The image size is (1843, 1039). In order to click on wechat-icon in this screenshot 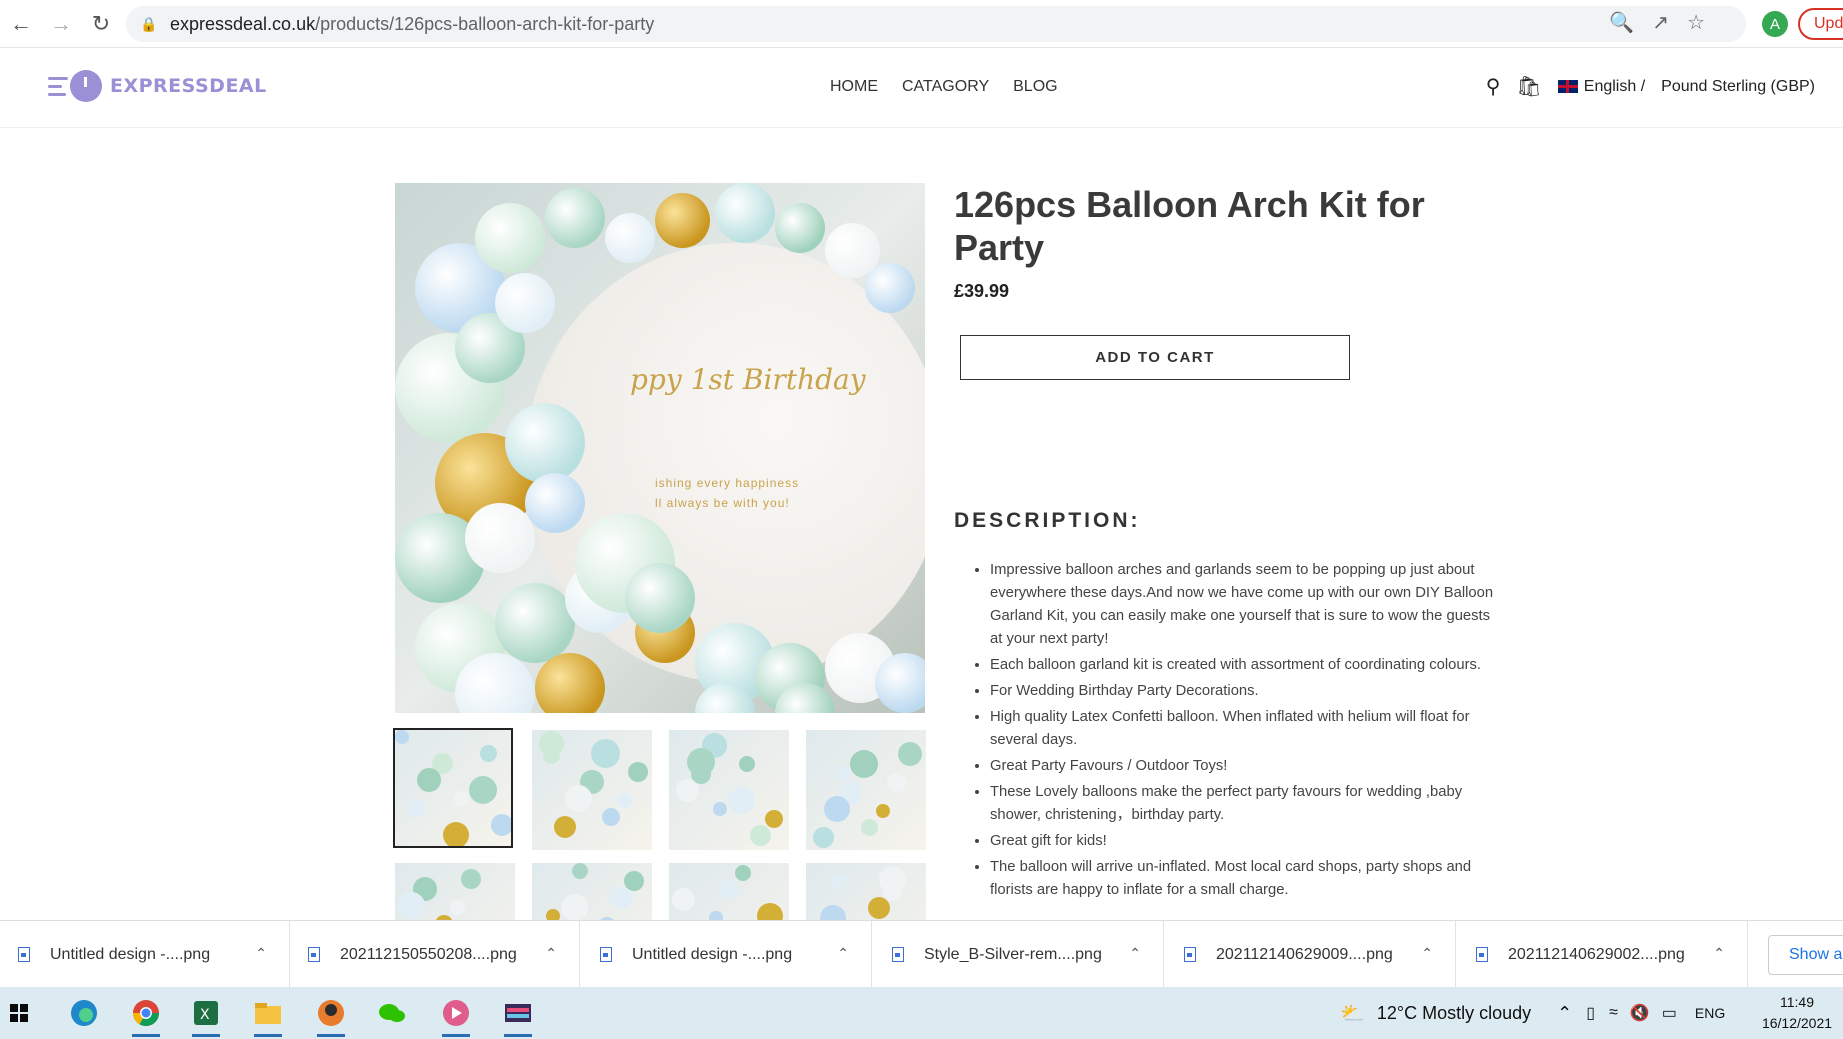, I will do `click(392, 1013)`.